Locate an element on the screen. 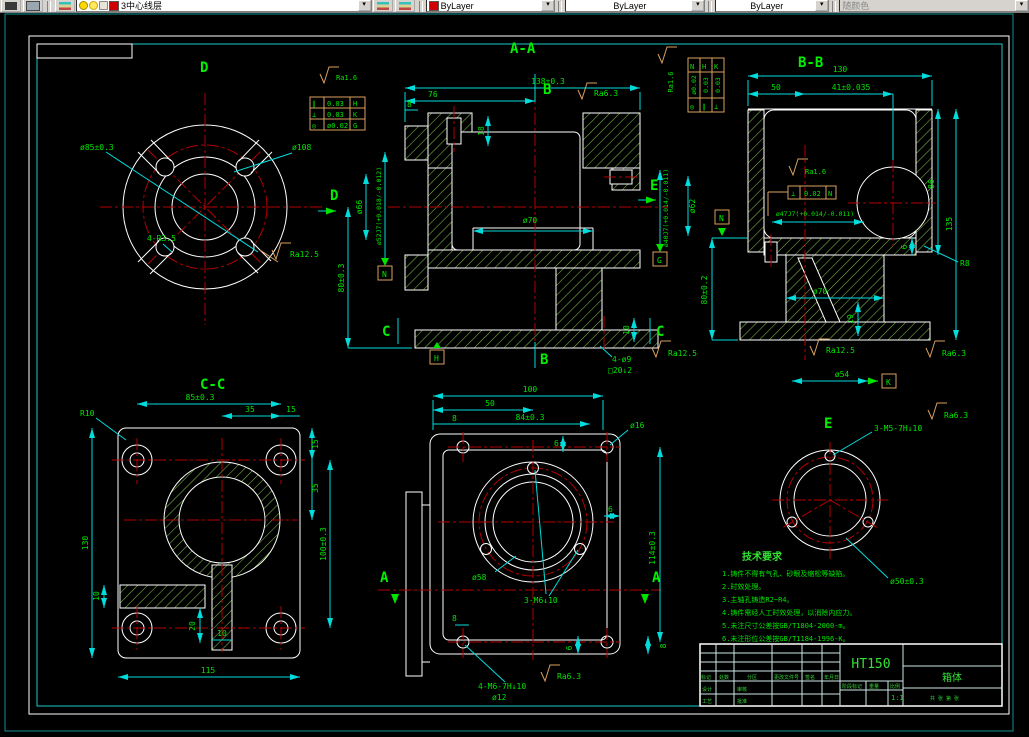 The image size is (1029, 737). view-bb-label: B-B is located at coordinates (810, 63).